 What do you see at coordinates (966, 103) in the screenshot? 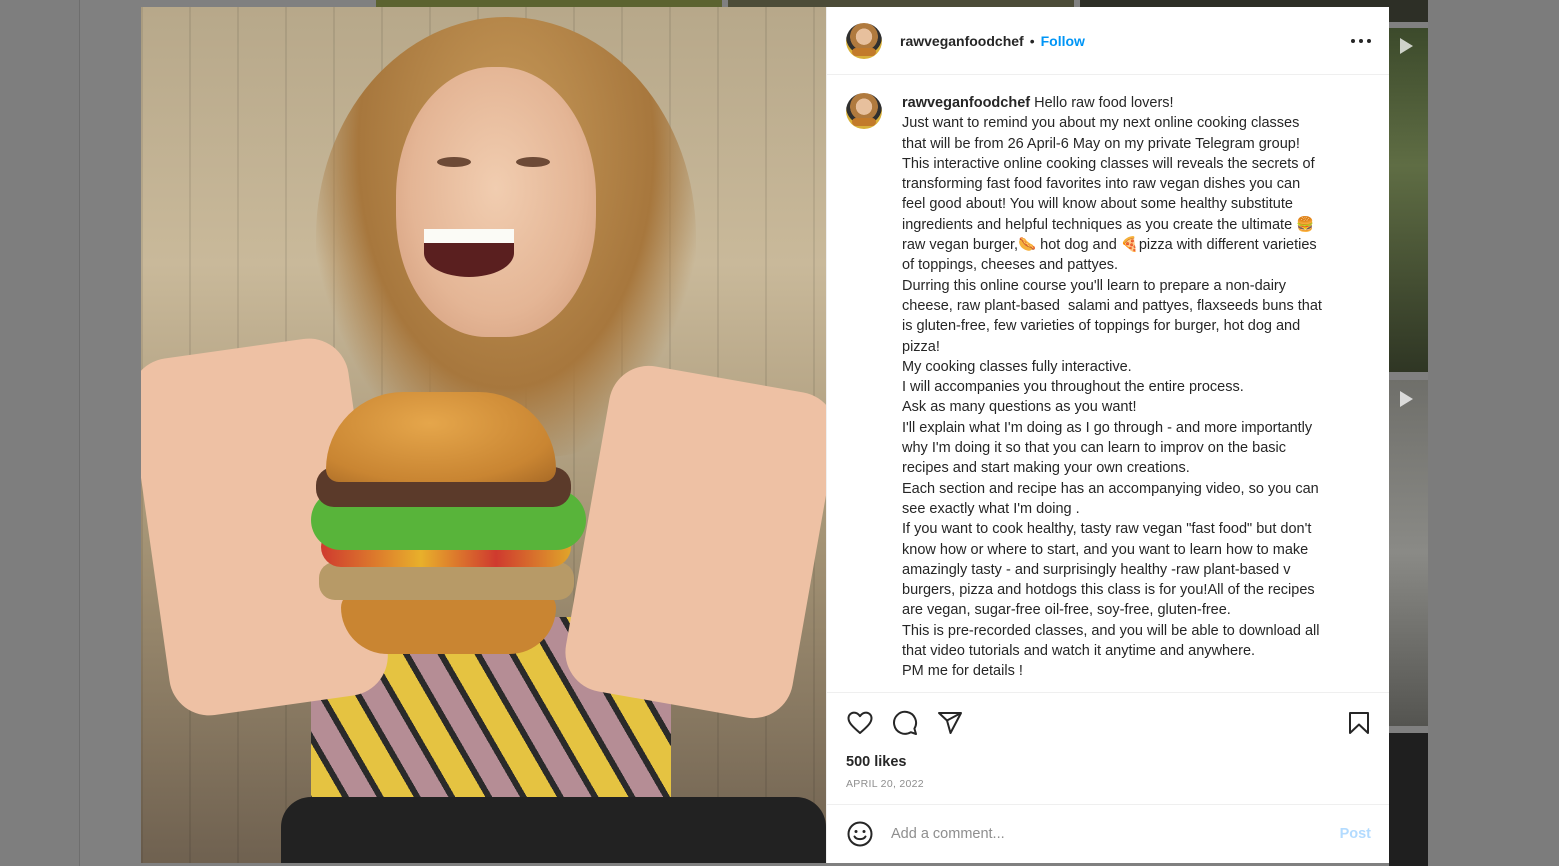
I see `caption-username: rawveganfoodchef` at bounding box center [966, 103].